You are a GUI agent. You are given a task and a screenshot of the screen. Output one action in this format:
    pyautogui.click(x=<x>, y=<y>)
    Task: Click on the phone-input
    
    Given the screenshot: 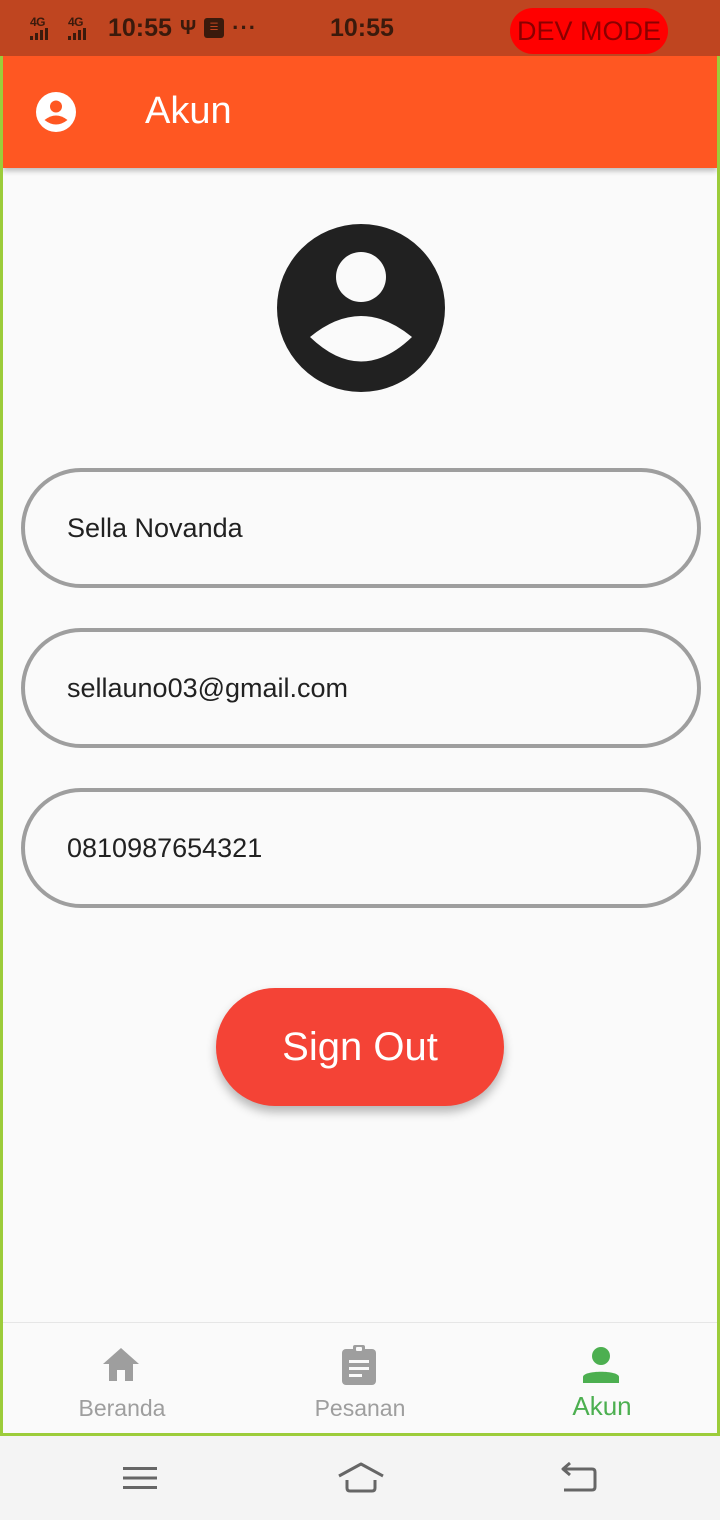 What is the action you would take?
    pyautogui.click(x=382, y=848)
    